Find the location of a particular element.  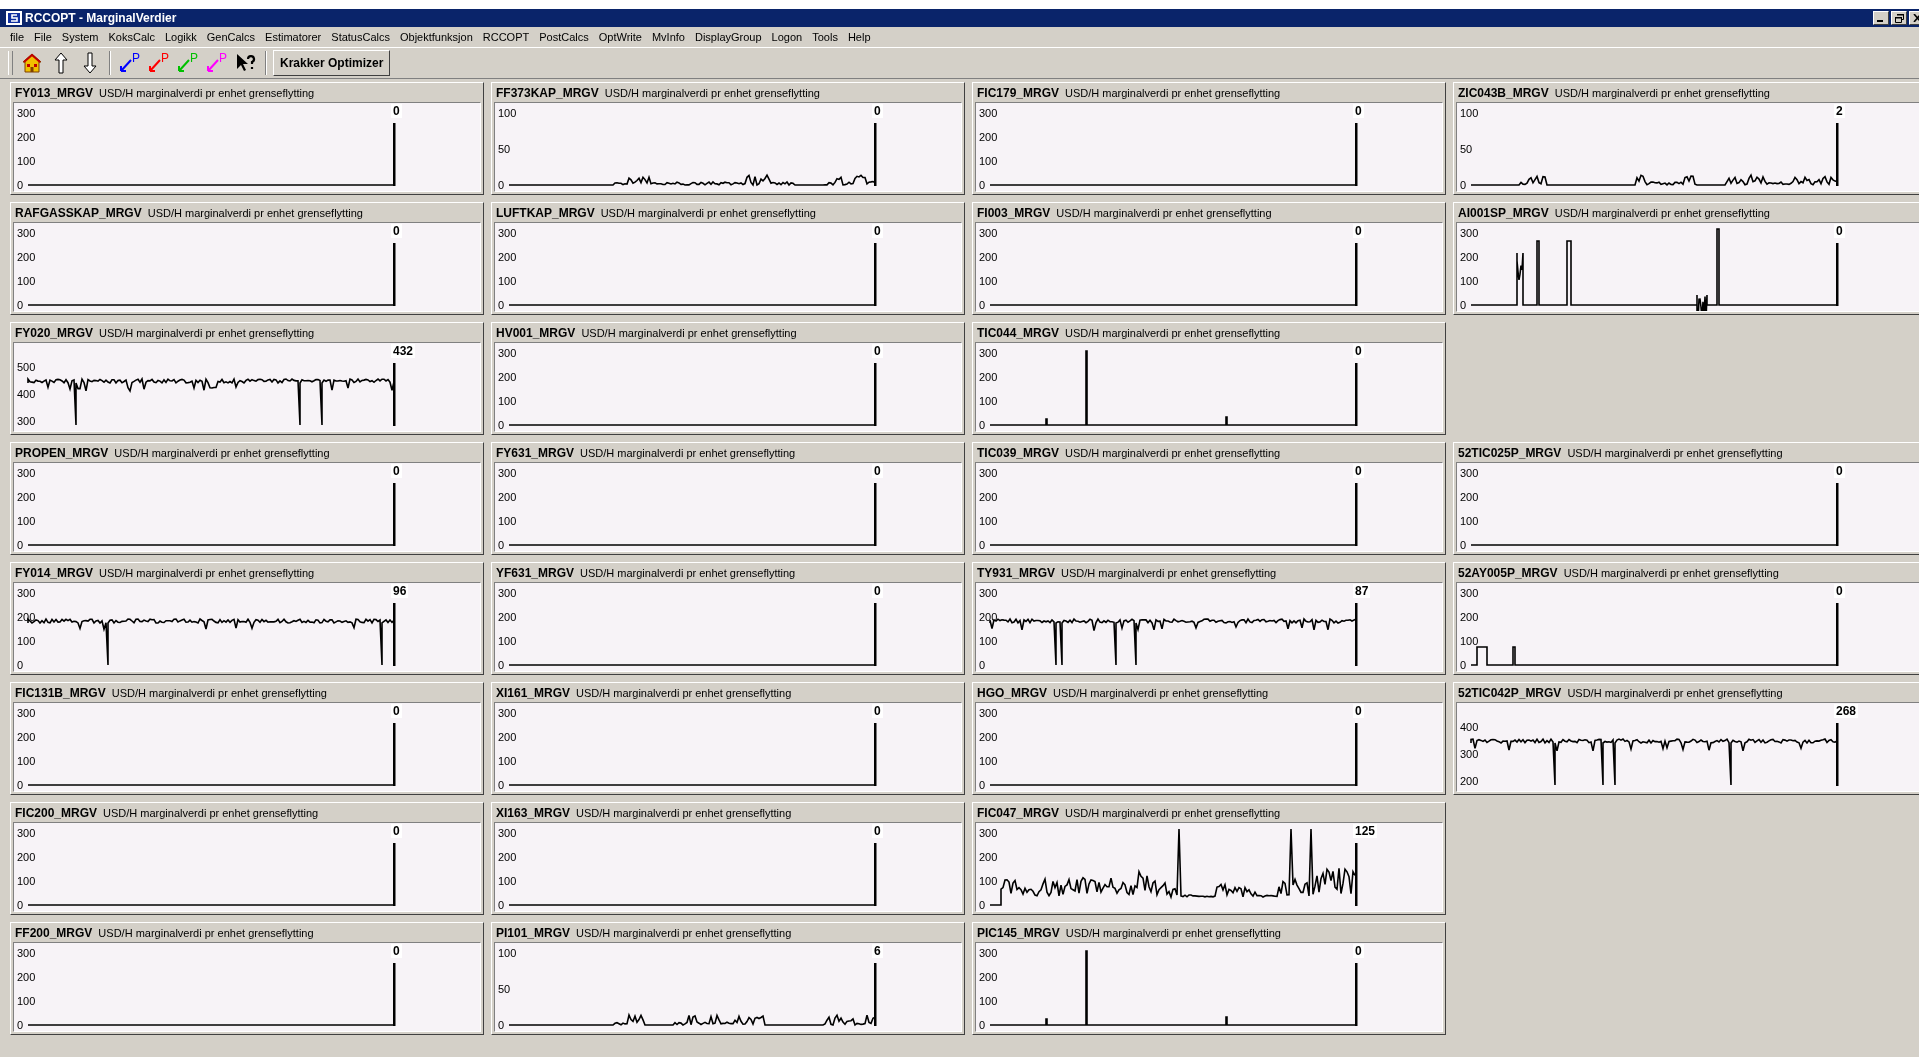

arrow-button: P is located at coordinates (130, 63).